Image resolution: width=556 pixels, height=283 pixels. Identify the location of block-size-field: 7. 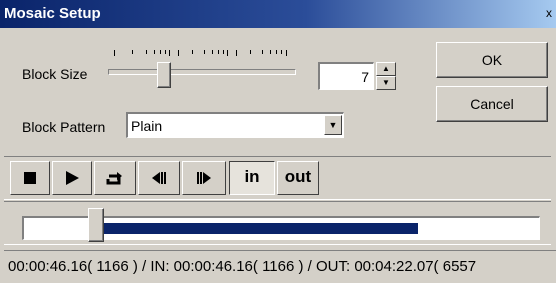
(346, 76).